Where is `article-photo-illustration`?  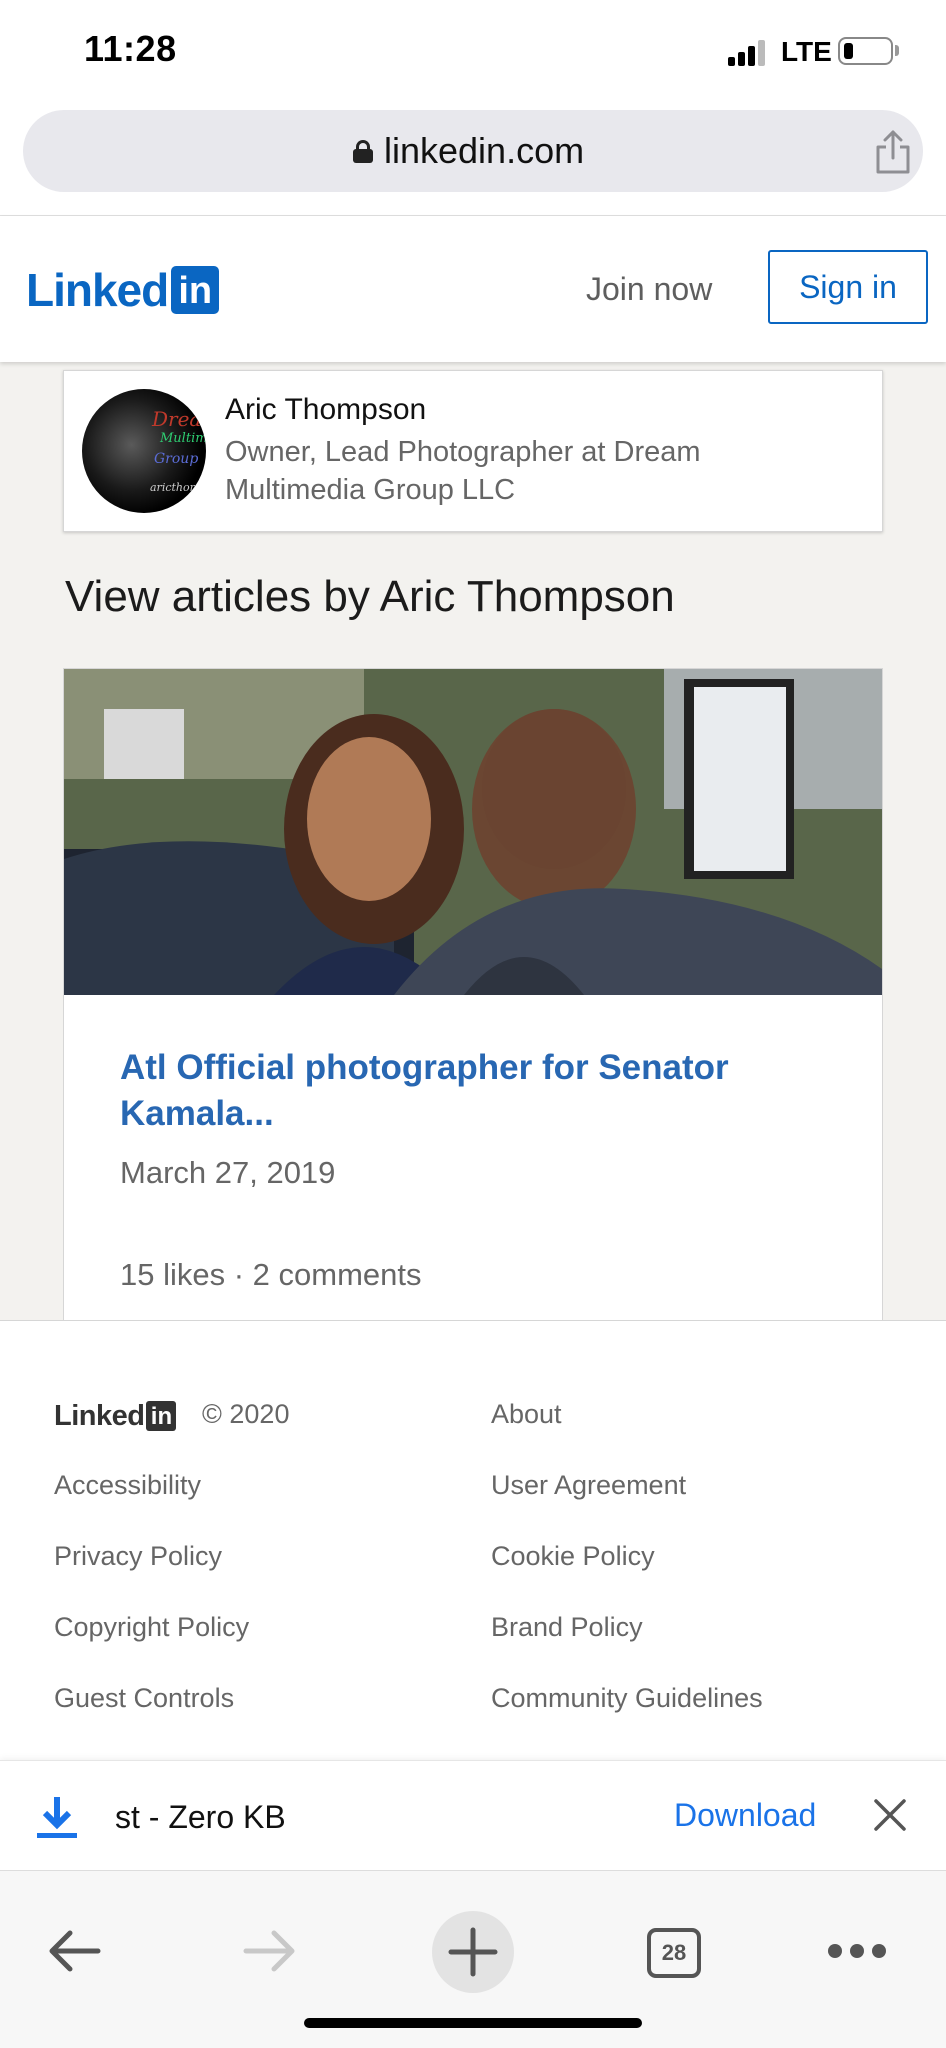 article-photo-illustration is located at coordinates (473, 832).